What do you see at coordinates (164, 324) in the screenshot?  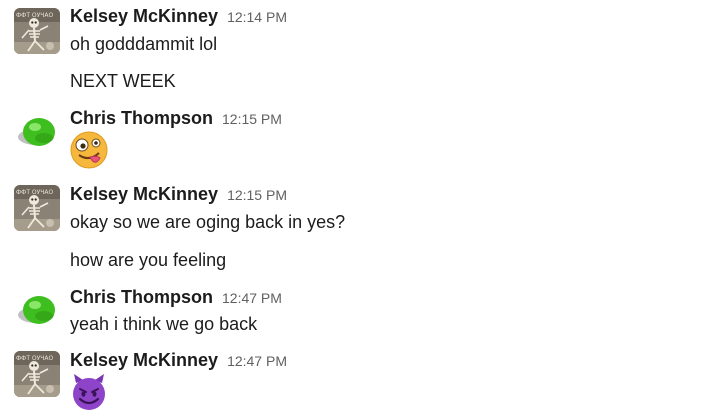 I see `message-text: yeah i think we go back` at bounding box center [164, 324].